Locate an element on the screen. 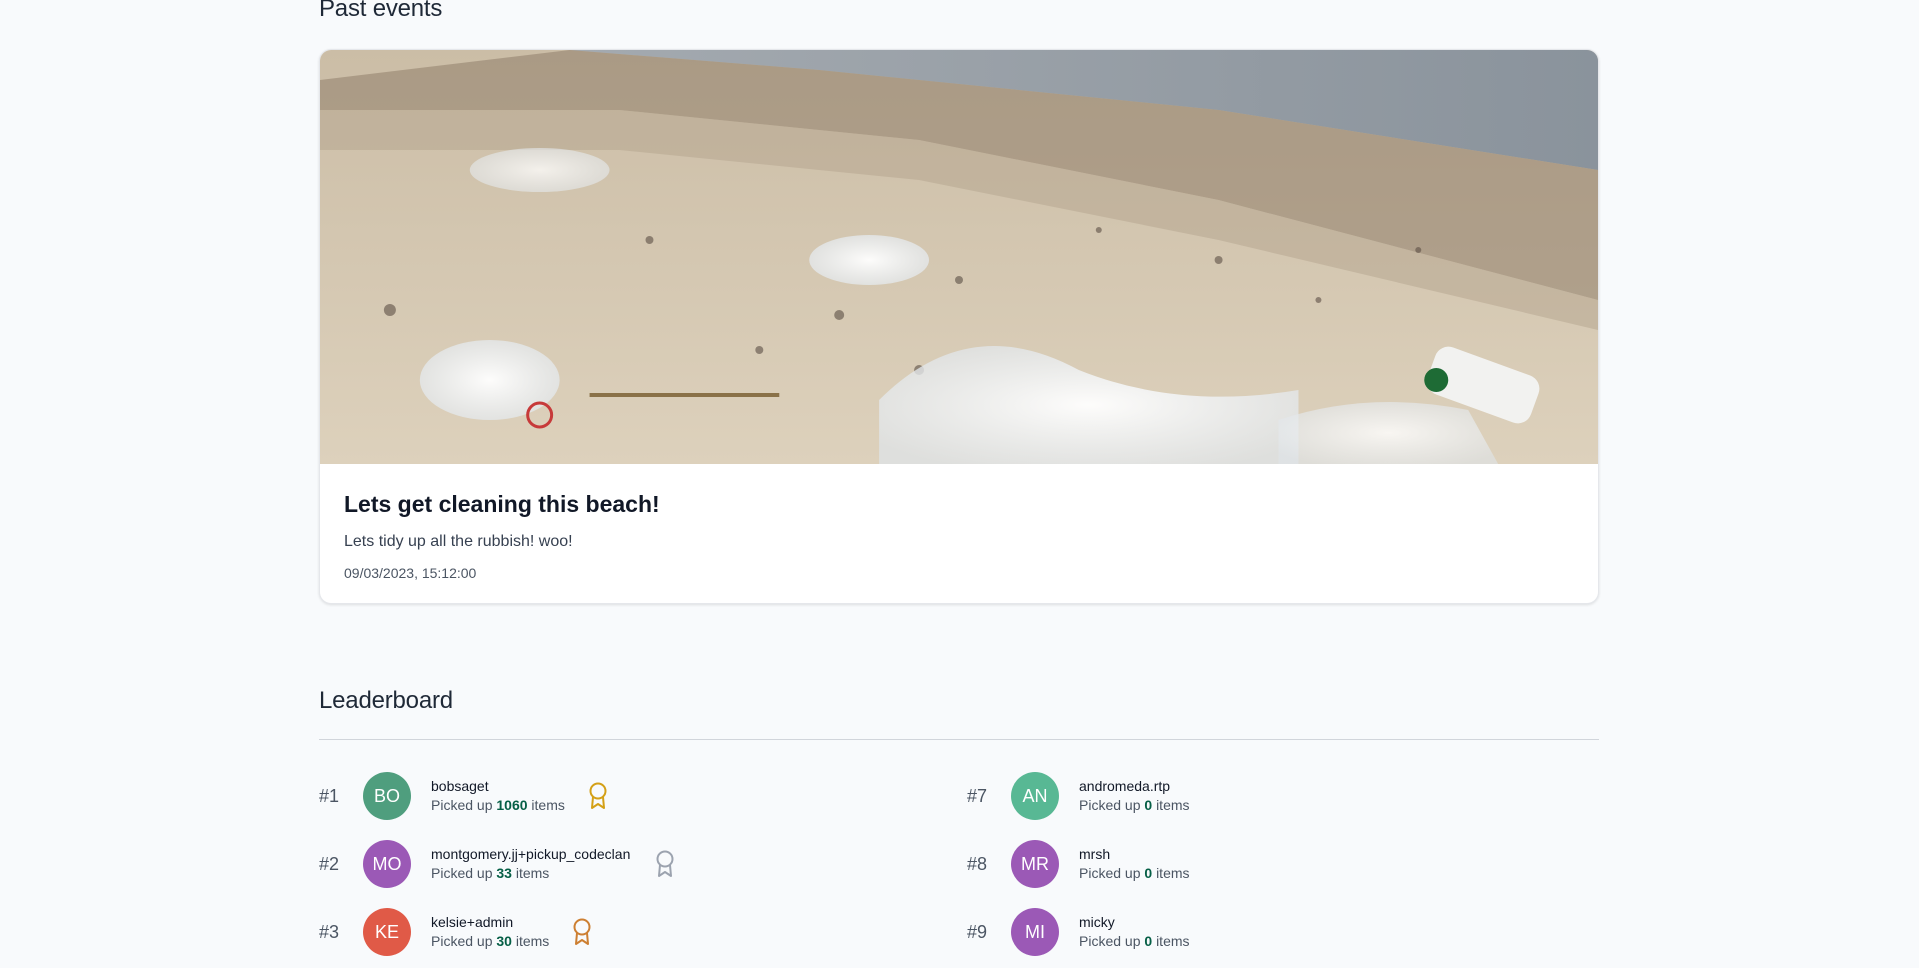  avatar: MI is located at coordinates (1035, 932).